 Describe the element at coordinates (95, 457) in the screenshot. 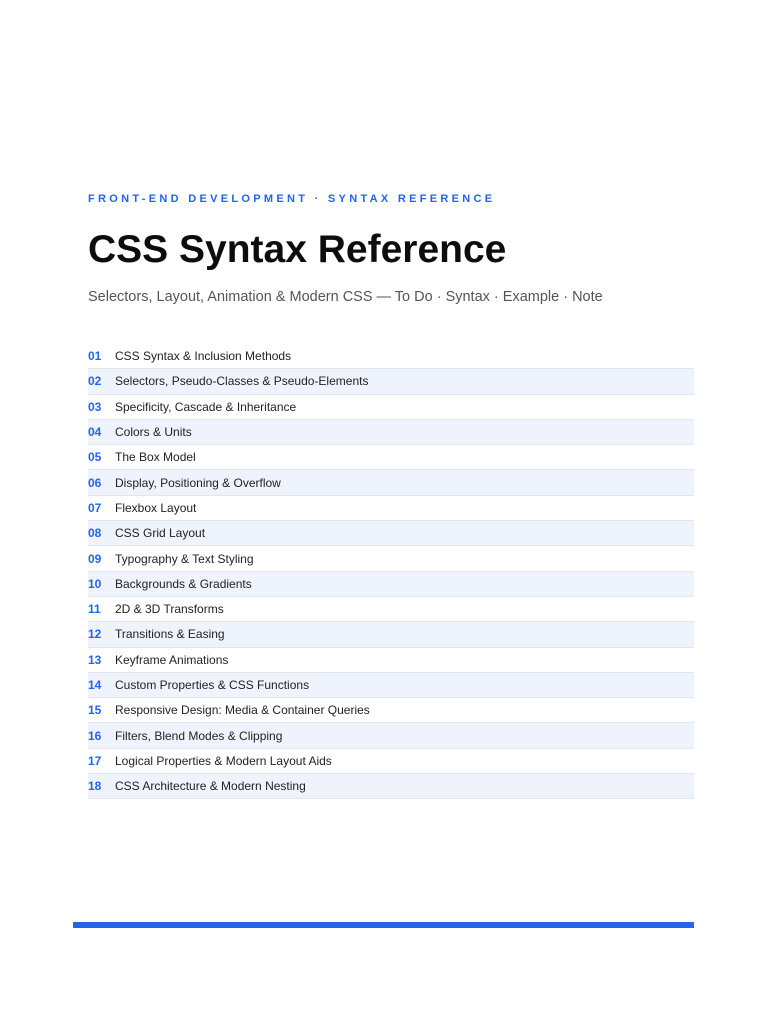

I see `toc-item-number: 05` at that location.